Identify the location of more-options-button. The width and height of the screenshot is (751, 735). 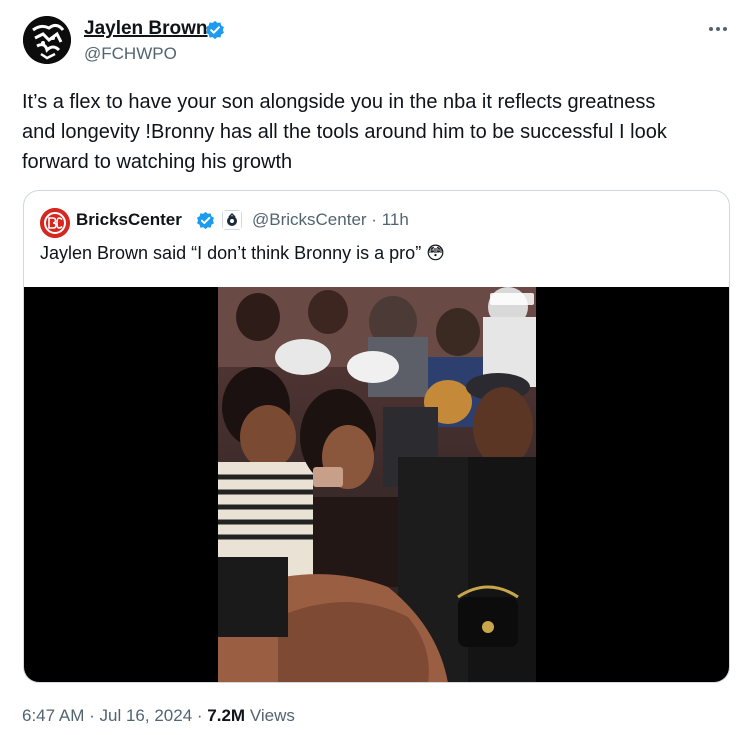
(718, 29).